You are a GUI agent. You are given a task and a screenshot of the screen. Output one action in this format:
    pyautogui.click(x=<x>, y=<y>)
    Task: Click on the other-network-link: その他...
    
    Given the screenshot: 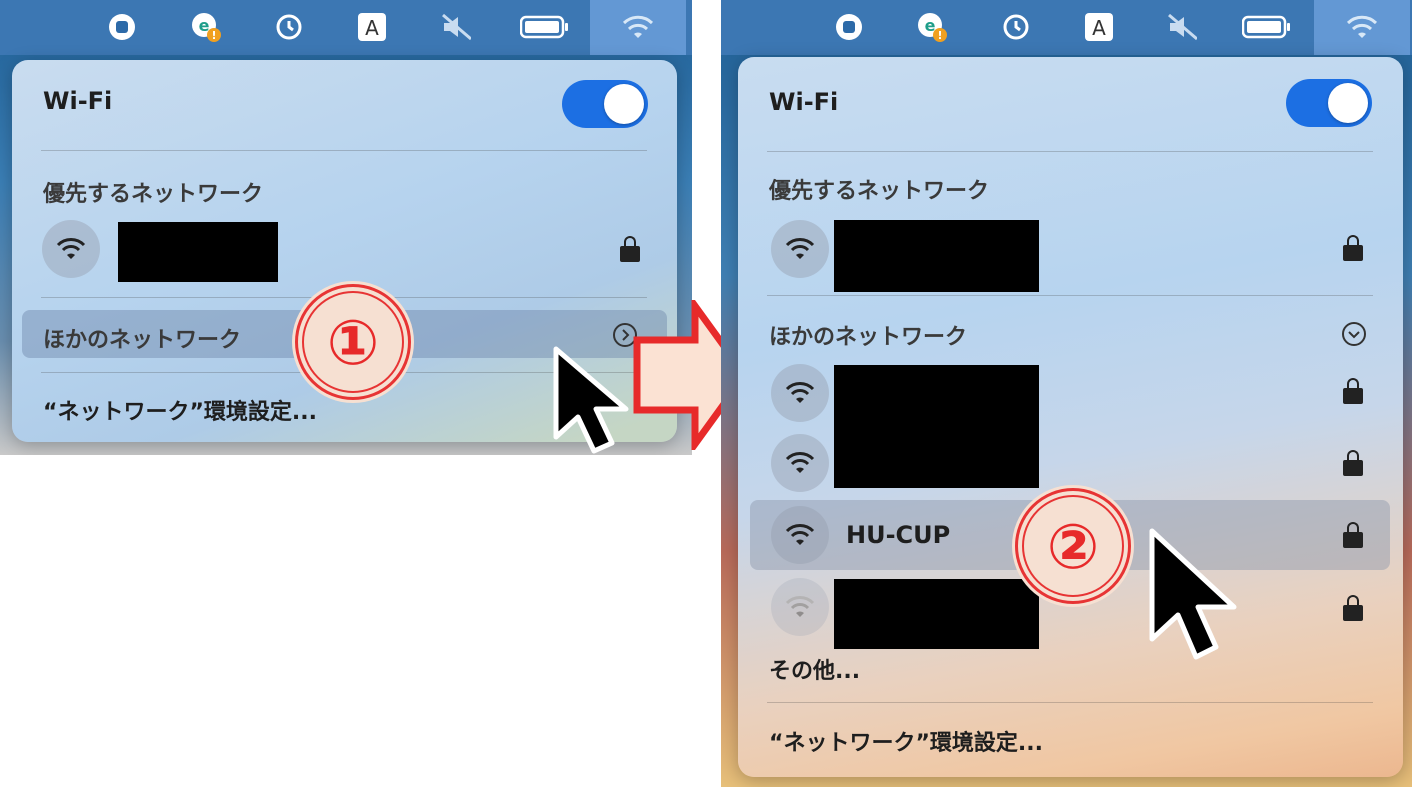 What is the action you would take?
    pyautogui.click(x=814, y=669)
    